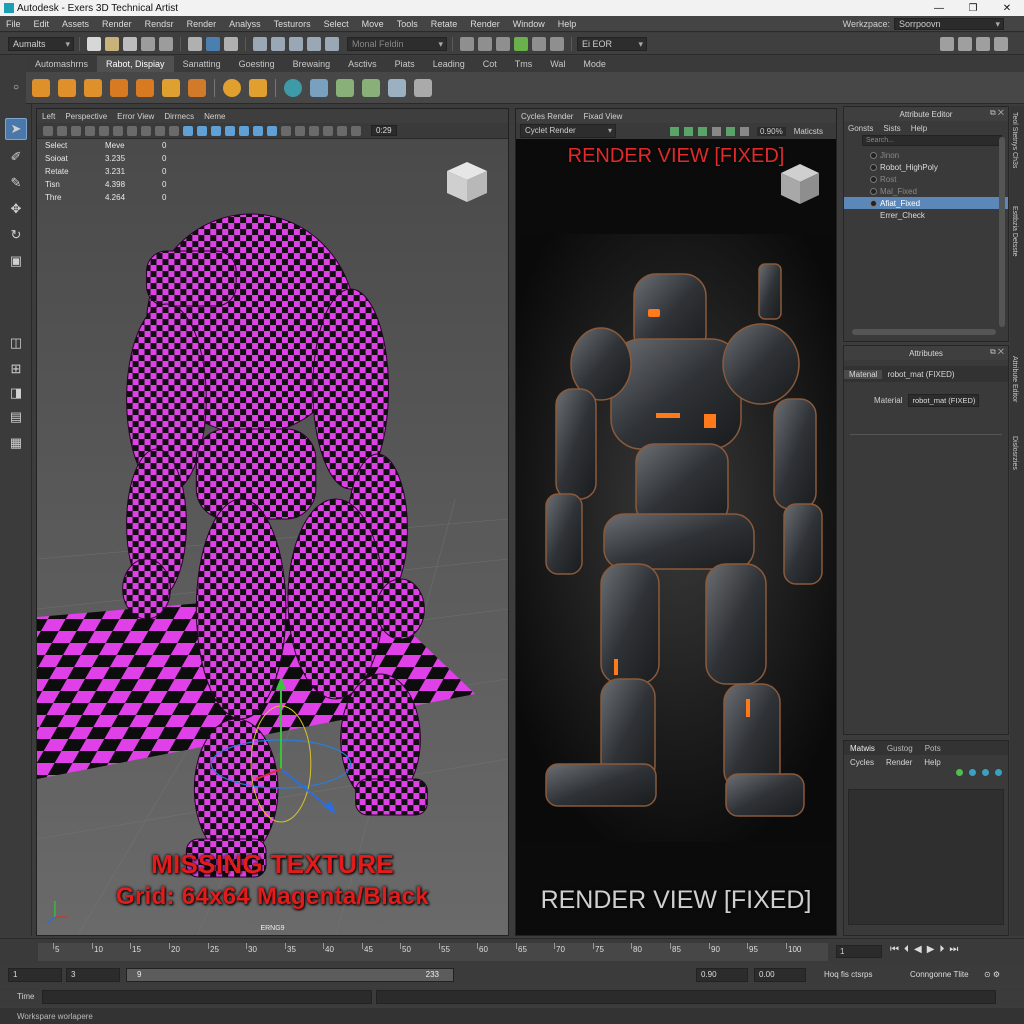  What do you see at coordinates (503, 43) in the screenshot?
I see `render-settings-icon` at bounding box center [503, 43].